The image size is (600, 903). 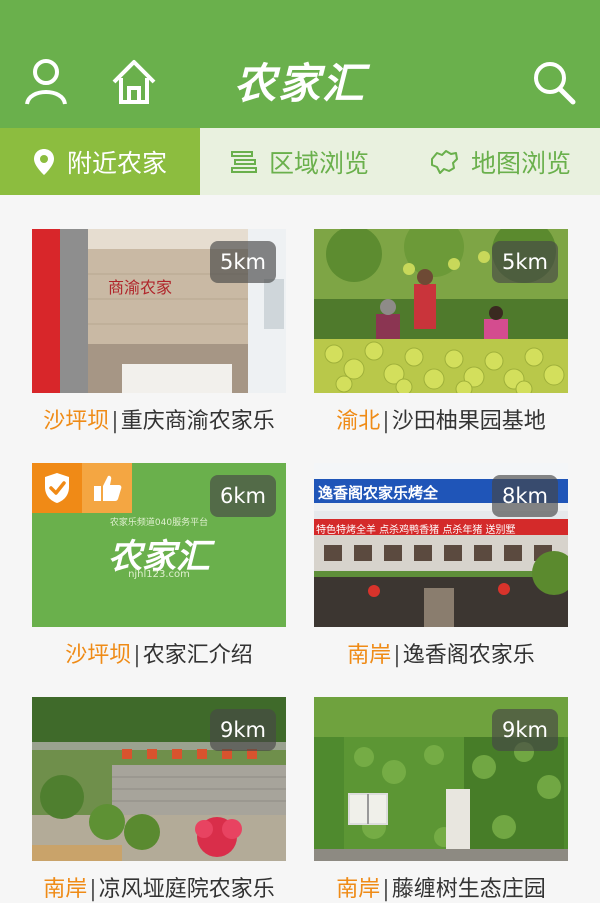 I want to click on tab-bar: 附近农家 区域浏览 地图浏览, so click(x=300, y=161).